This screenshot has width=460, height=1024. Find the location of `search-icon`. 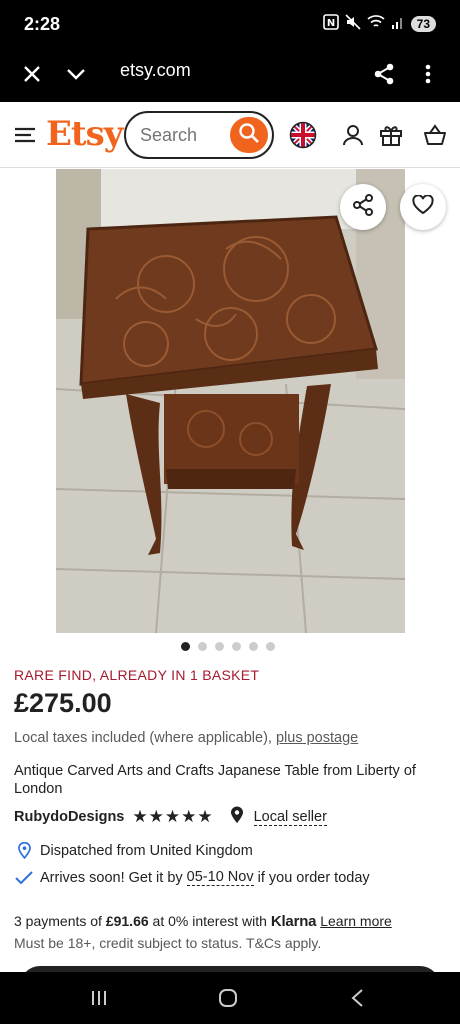

search-icon is located at coordinates (249, 135).